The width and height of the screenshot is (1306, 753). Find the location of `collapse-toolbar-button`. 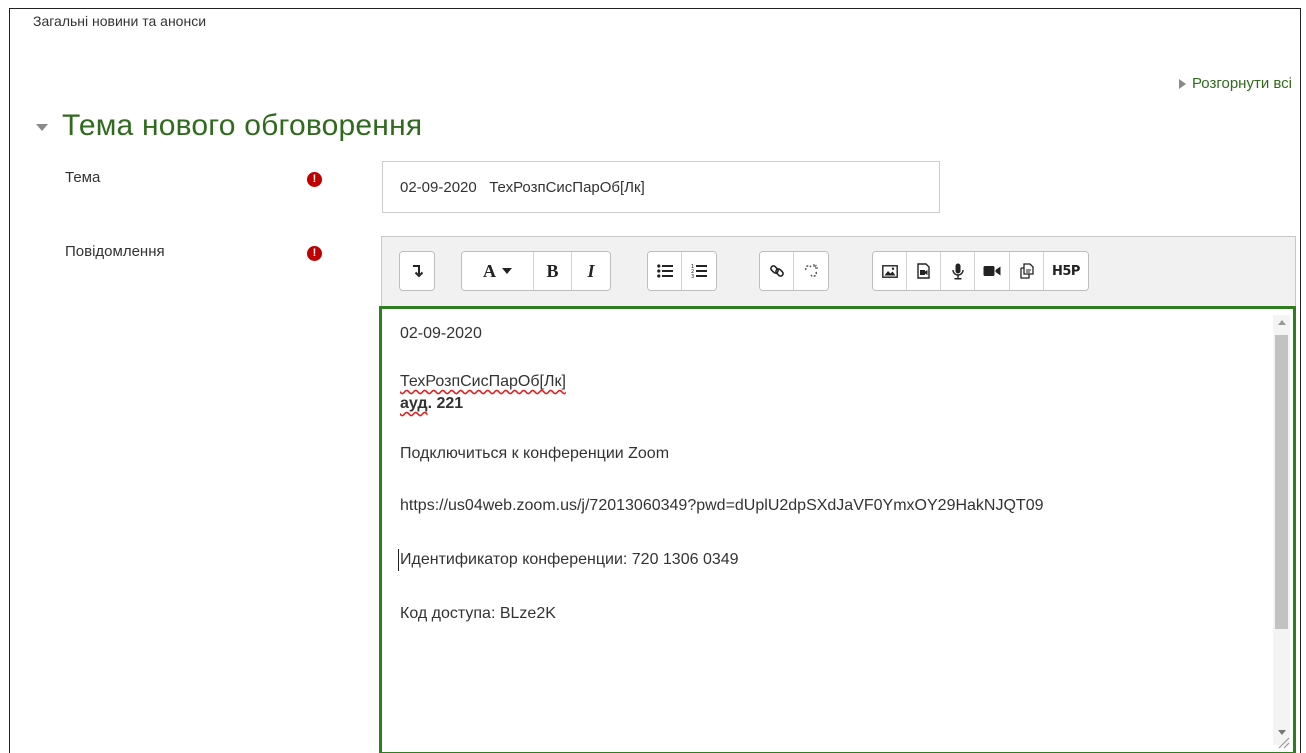

collapse-toolbar-button is located at coordinates (417, 271).